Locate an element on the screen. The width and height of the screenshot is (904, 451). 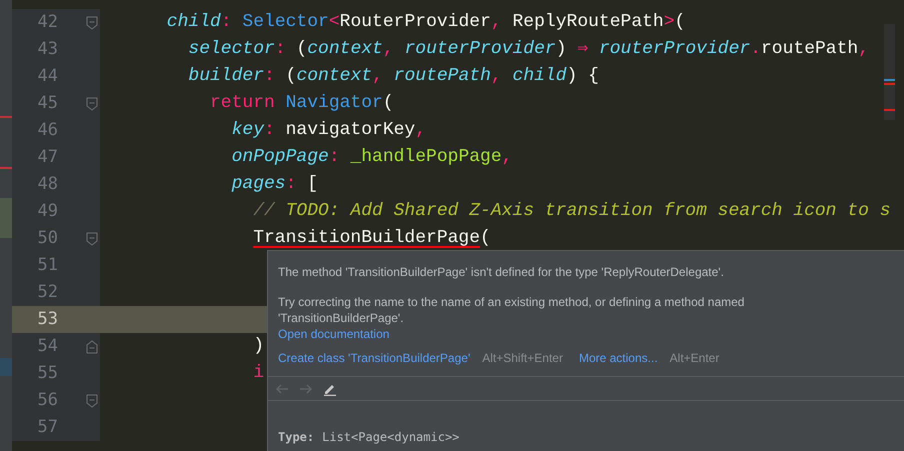
line-number: 50 is located at coordinates (47, 238).